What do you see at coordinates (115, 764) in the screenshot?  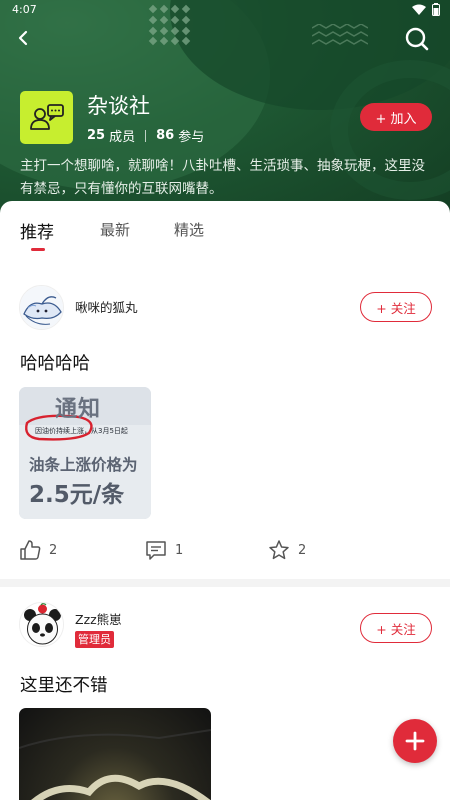 I see `neon-sign-image` at bounding box center [115, 764].